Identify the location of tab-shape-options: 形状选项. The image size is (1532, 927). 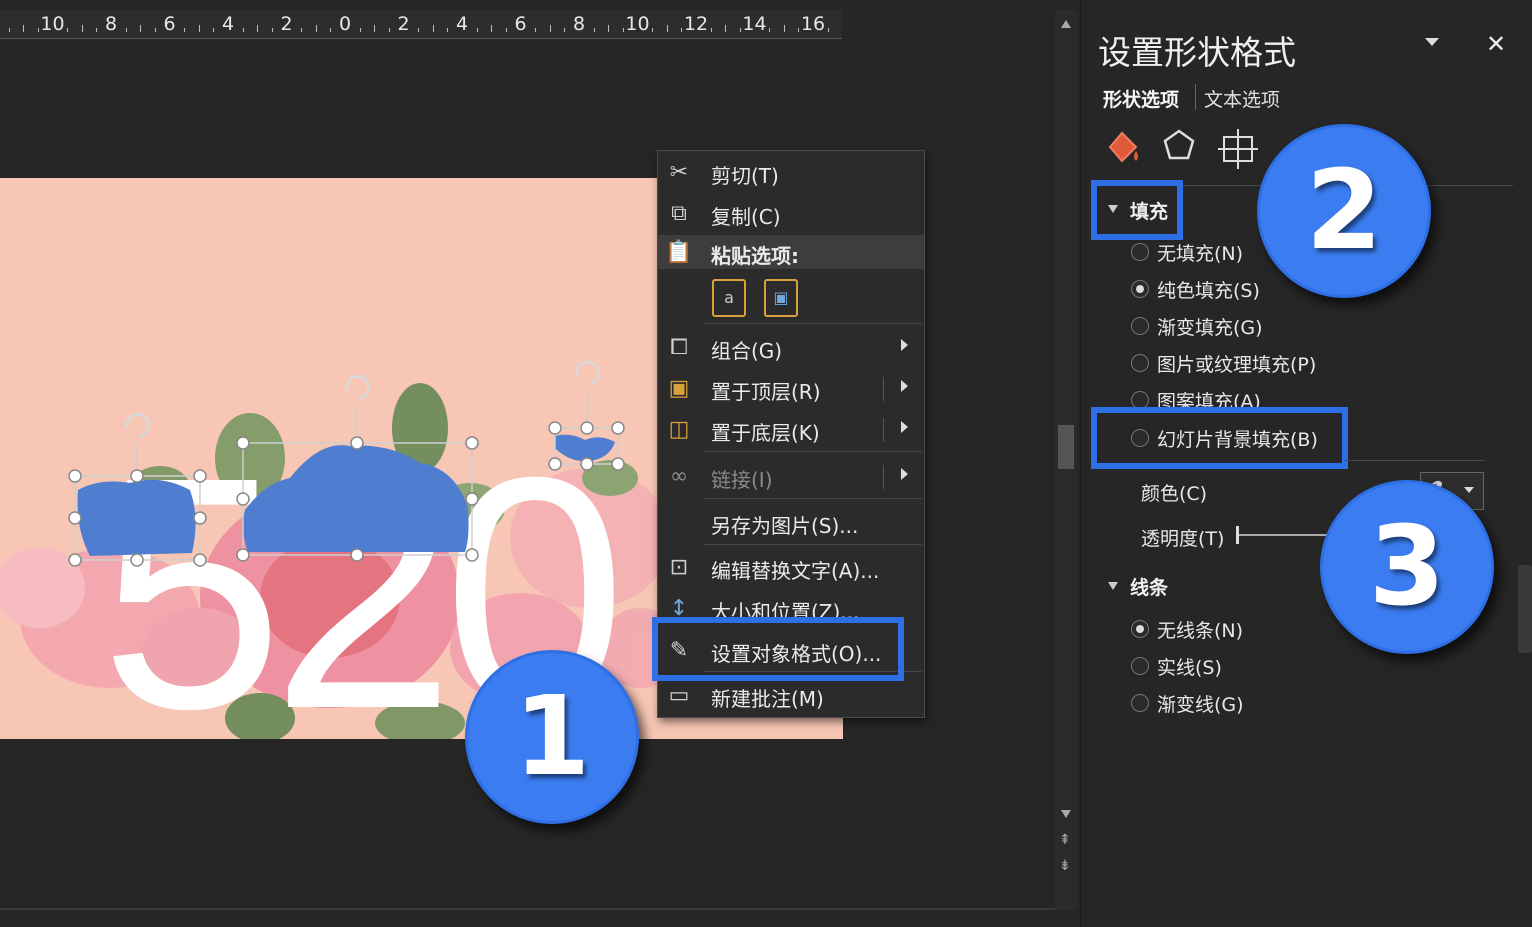
(1141, 98).